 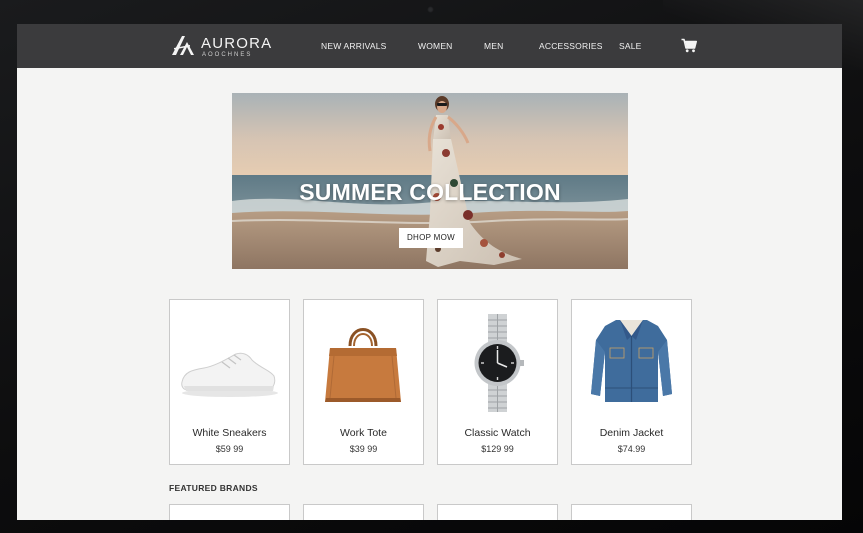 What do you see at coordinates (494, 46) in the screenshot?
I see `nav-men: MEN` at bounding box center [494, 46].